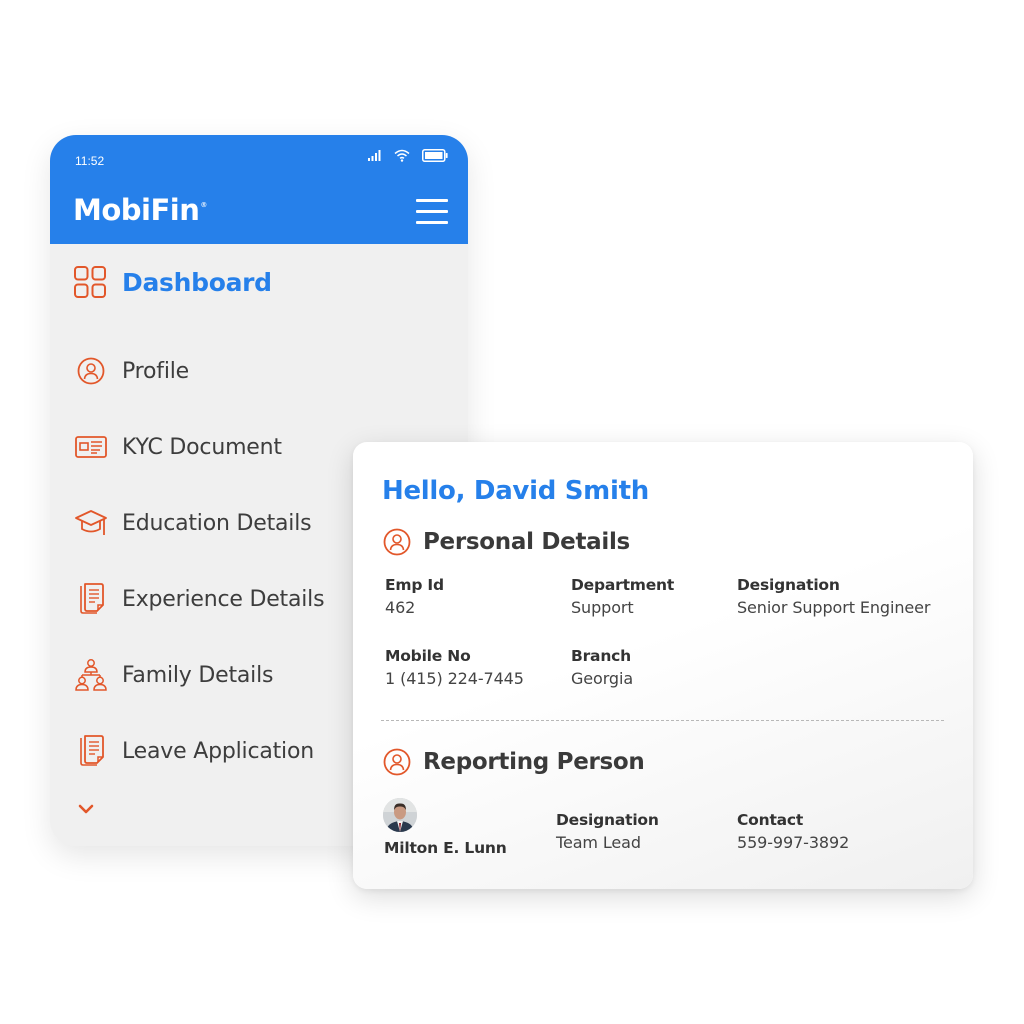 This screenshot has height=1024, width=1024. I want to click on personal-details-heading: Personal Details, so click(506, 542).